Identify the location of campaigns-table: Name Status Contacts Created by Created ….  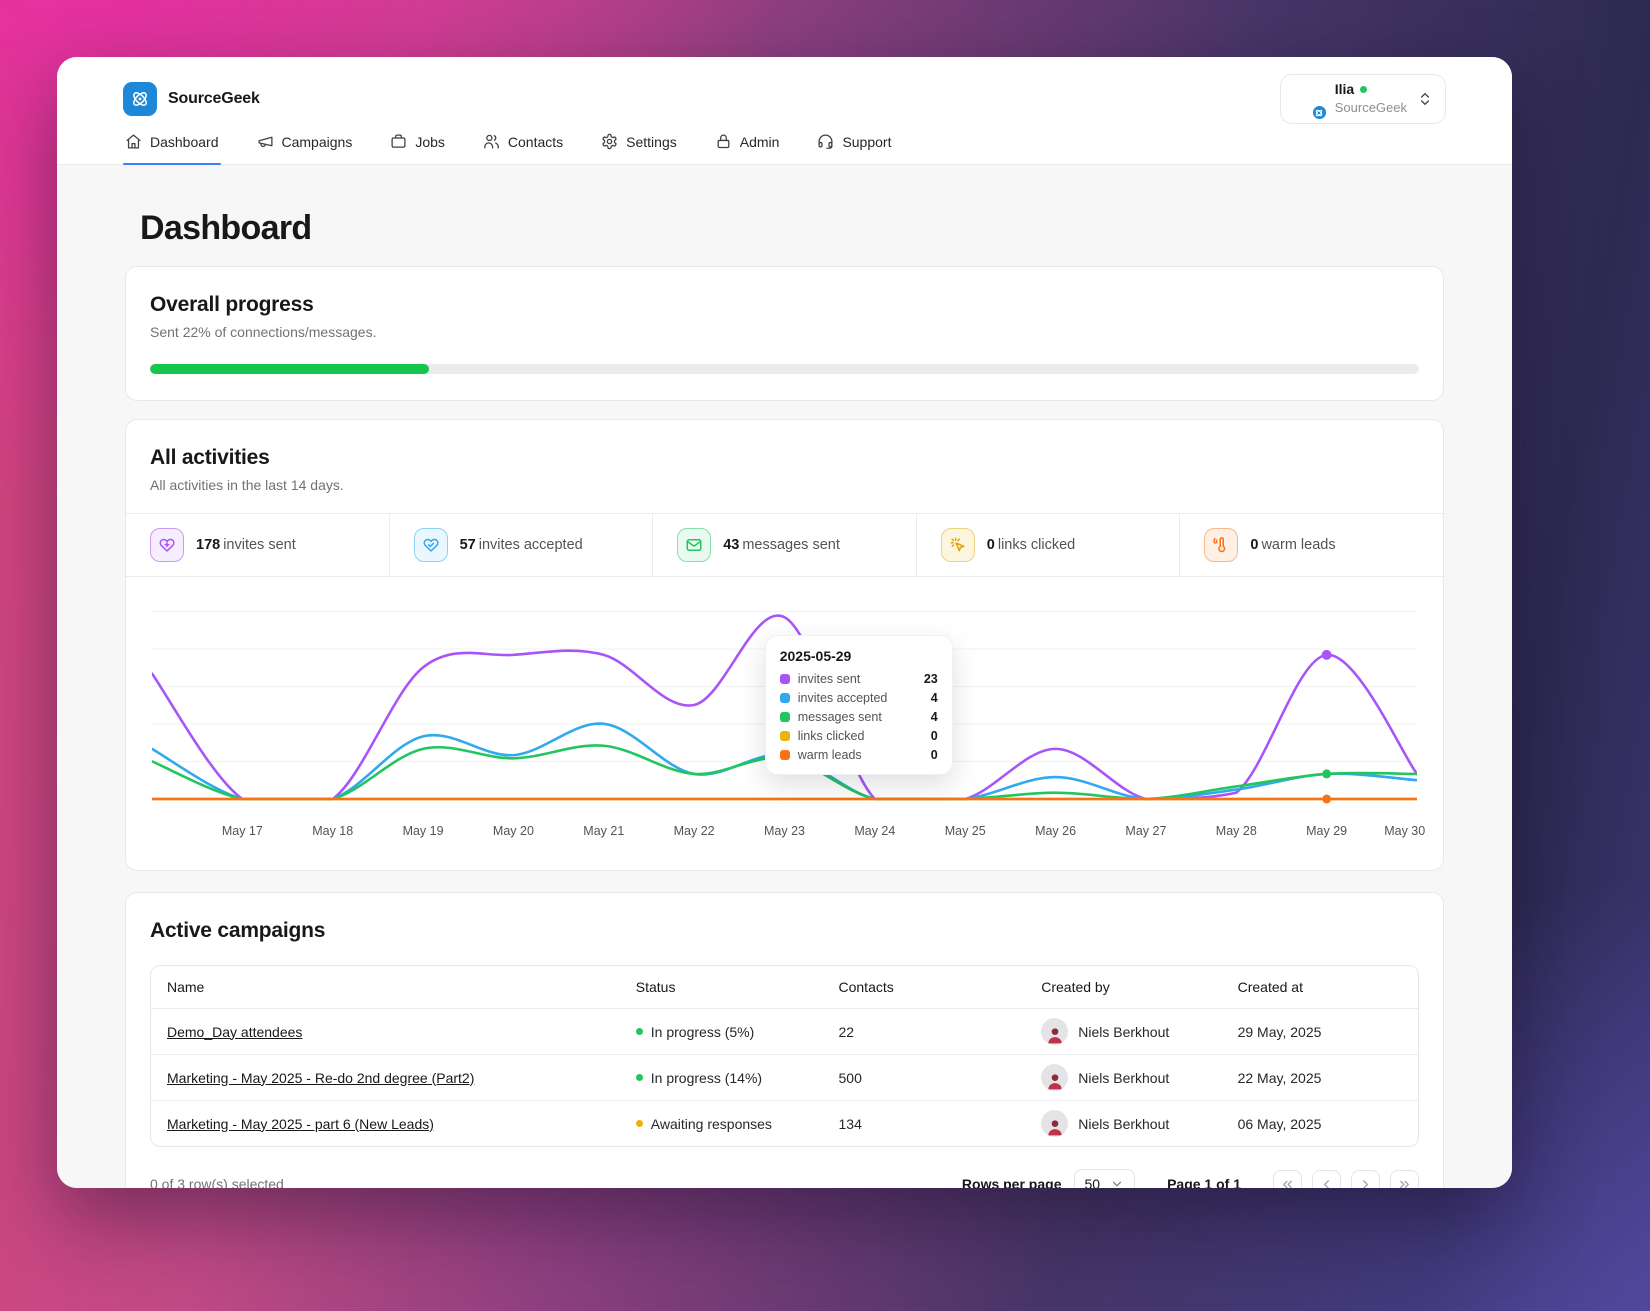
(784, 1056).